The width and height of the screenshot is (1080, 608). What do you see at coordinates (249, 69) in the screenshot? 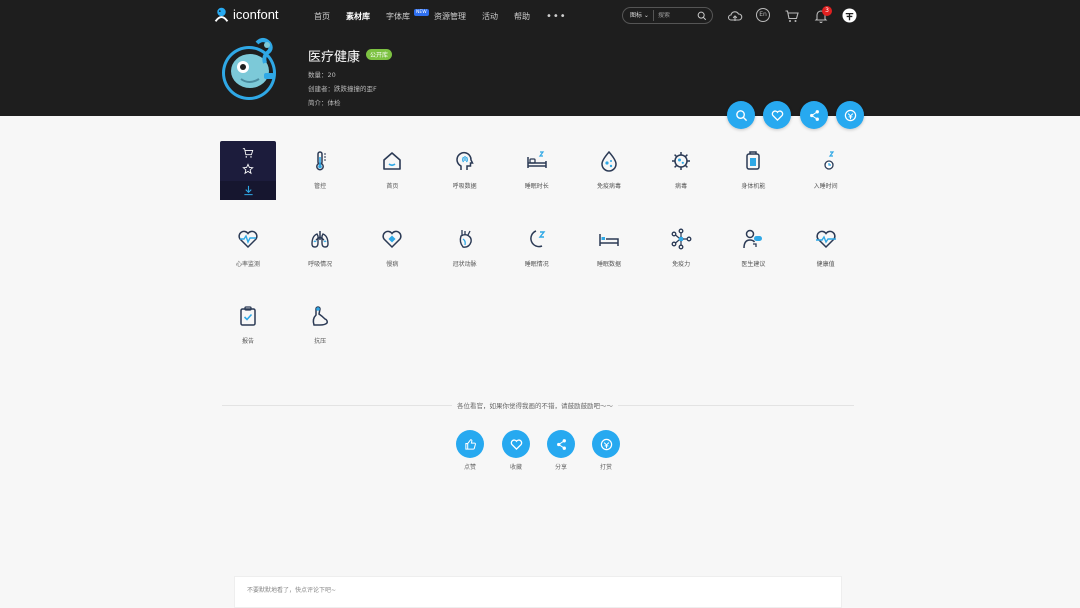
I see `library-avatar` at bounding box center [249, 69].